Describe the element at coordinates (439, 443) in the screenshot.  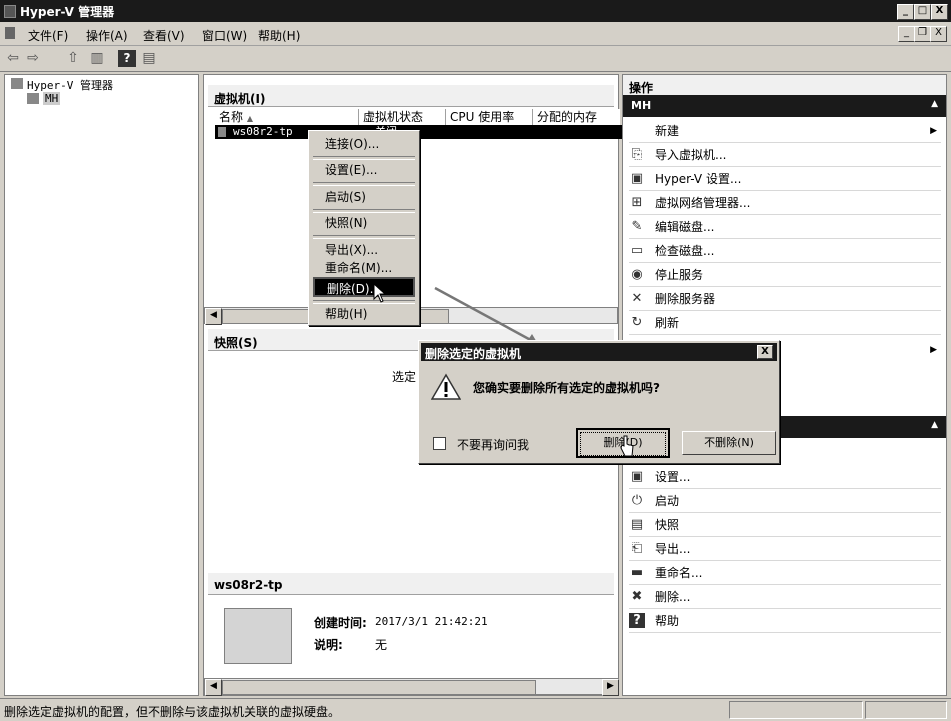
I see `dont-ask-checkbox` at that location.